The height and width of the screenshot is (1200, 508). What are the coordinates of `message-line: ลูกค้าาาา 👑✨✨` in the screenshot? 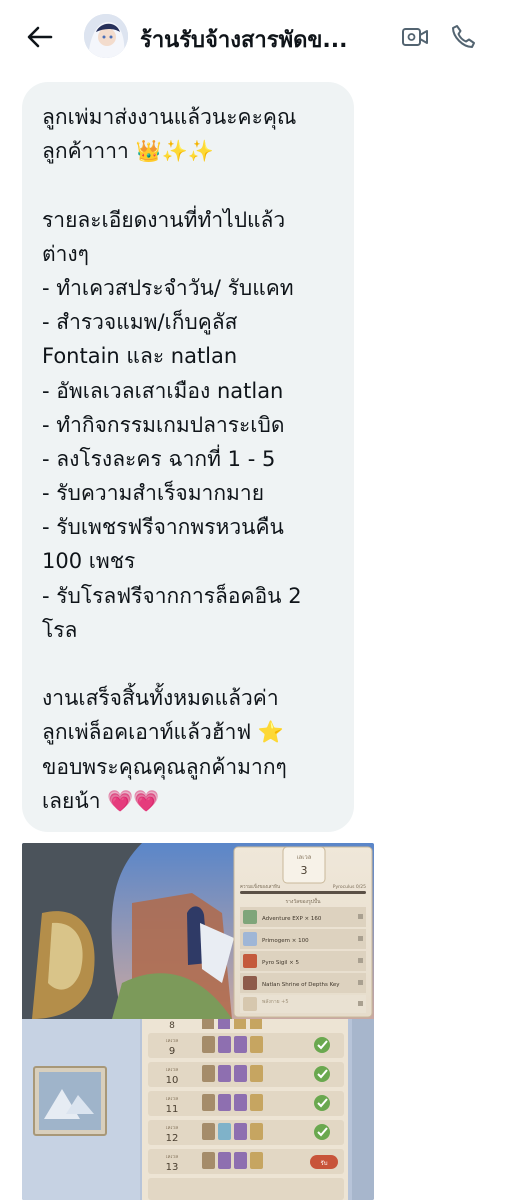 It's located at (128, 151).